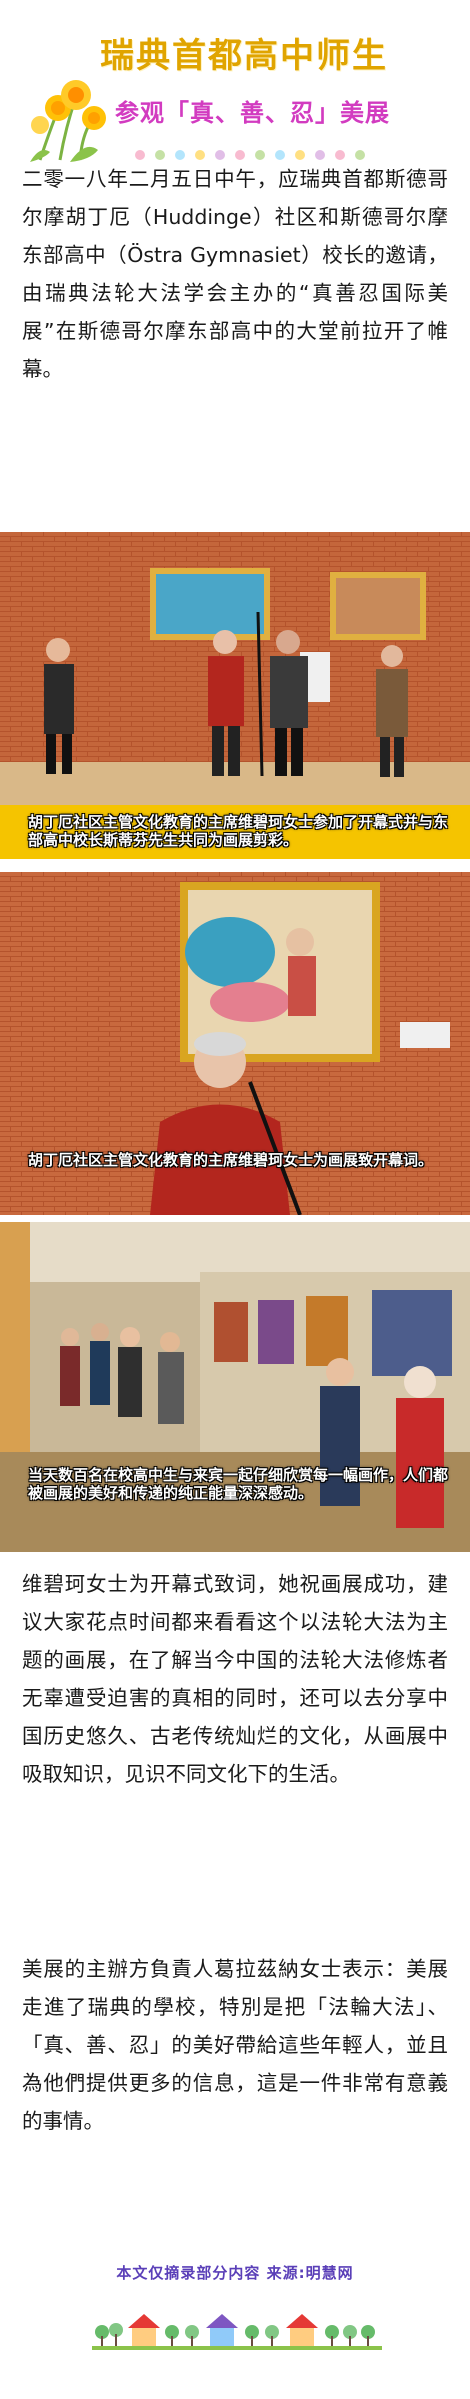  I want to click on dandelion-flowers-icon, so click(68, 121).